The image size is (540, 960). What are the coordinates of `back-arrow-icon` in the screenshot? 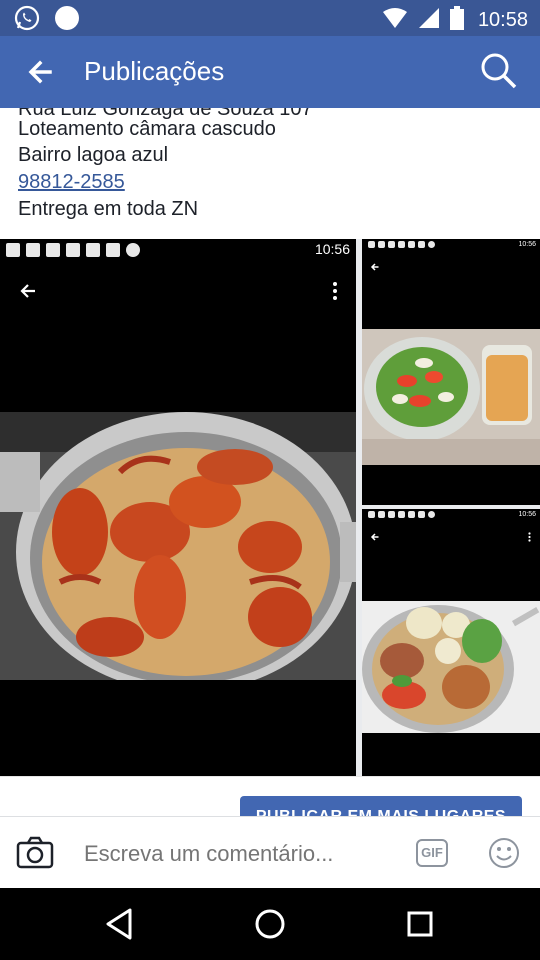 It's located at (40, 72).